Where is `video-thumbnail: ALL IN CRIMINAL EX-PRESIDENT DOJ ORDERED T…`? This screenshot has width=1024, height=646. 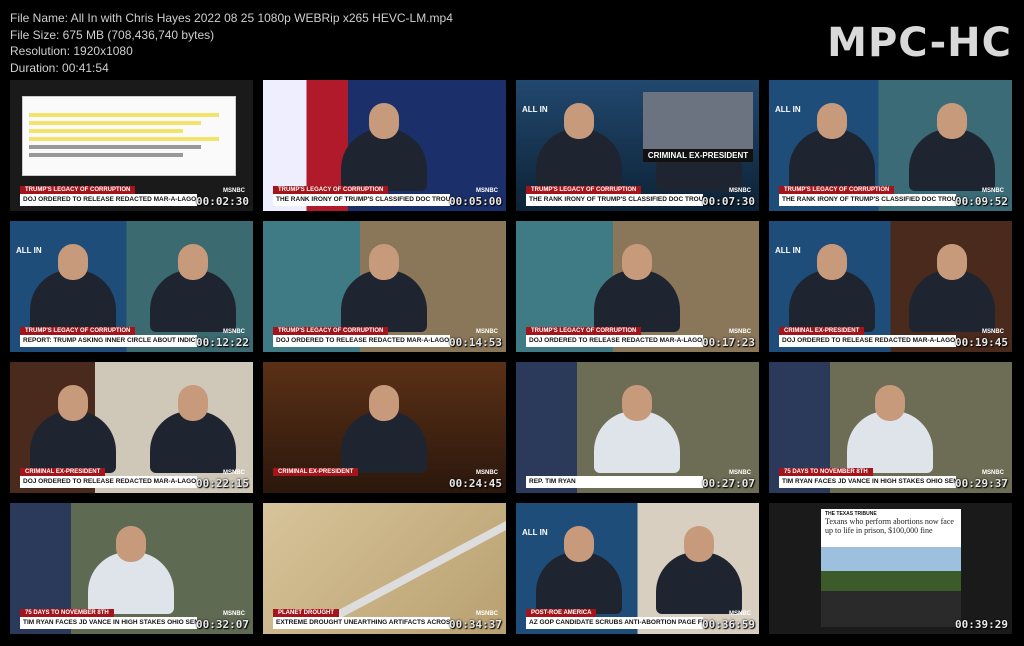
video-thumbnail: ALL IN CRIMINAL EX-PRESIDENT DOJ ORDERED T… is located at coordinates (890, 286).